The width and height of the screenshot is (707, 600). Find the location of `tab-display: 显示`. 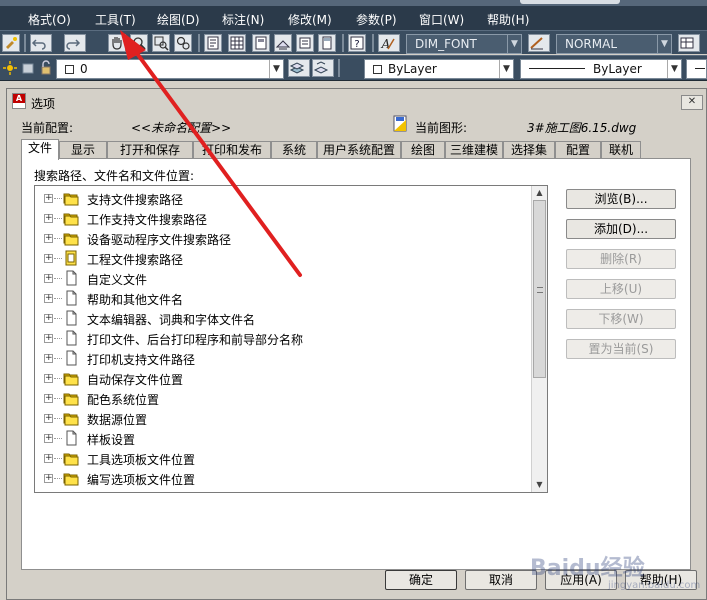

tab-display: 显示 is located at coordinates (83, 150).